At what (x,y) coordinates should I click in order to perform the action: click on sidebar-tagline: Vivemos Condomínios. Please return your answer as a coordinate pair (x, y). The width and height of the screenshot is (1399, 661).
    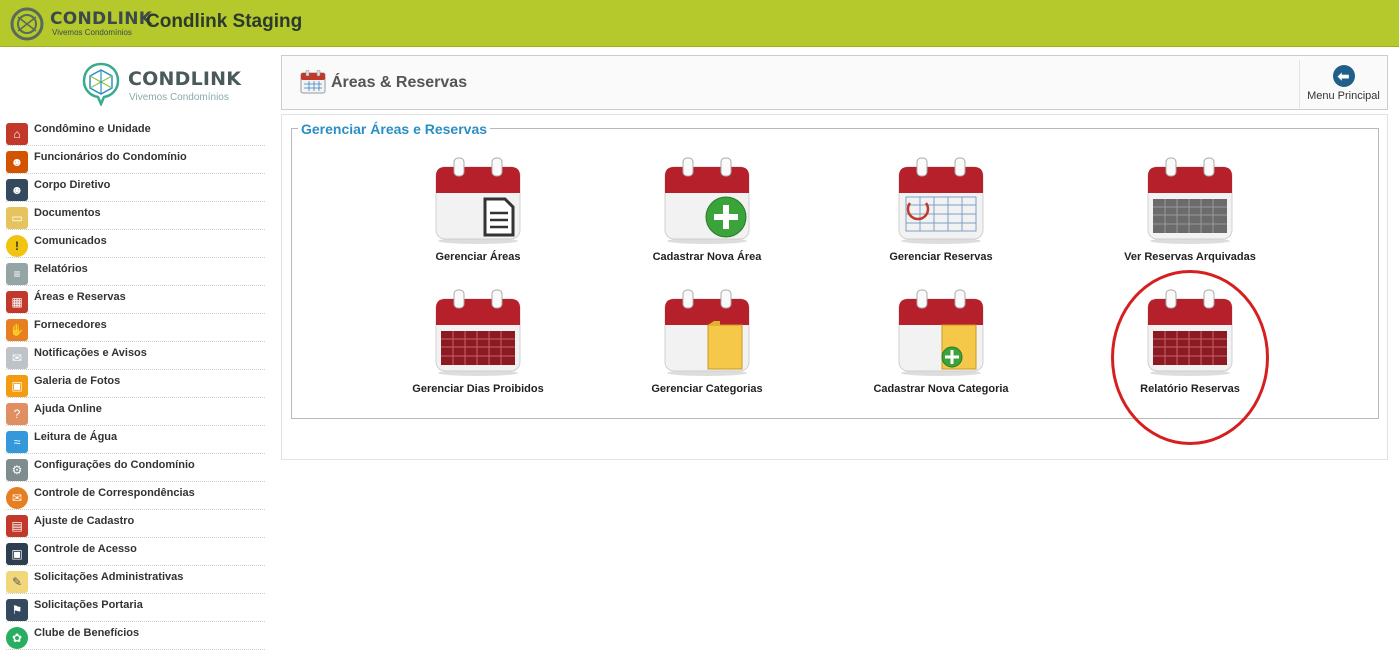
    Looking at the image, I should click on (179, 97).